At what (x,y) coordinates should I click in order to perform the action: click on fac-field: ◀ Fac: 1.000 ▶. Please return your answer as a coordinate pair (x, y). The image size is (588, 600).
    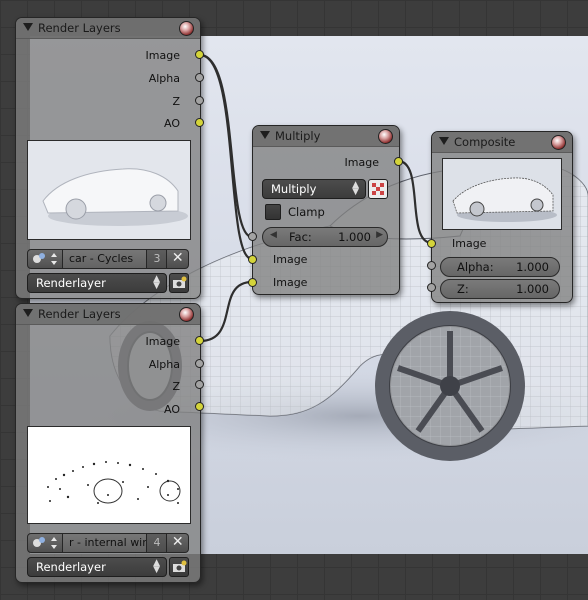
    Looking at the image, I should click on (325, 237).